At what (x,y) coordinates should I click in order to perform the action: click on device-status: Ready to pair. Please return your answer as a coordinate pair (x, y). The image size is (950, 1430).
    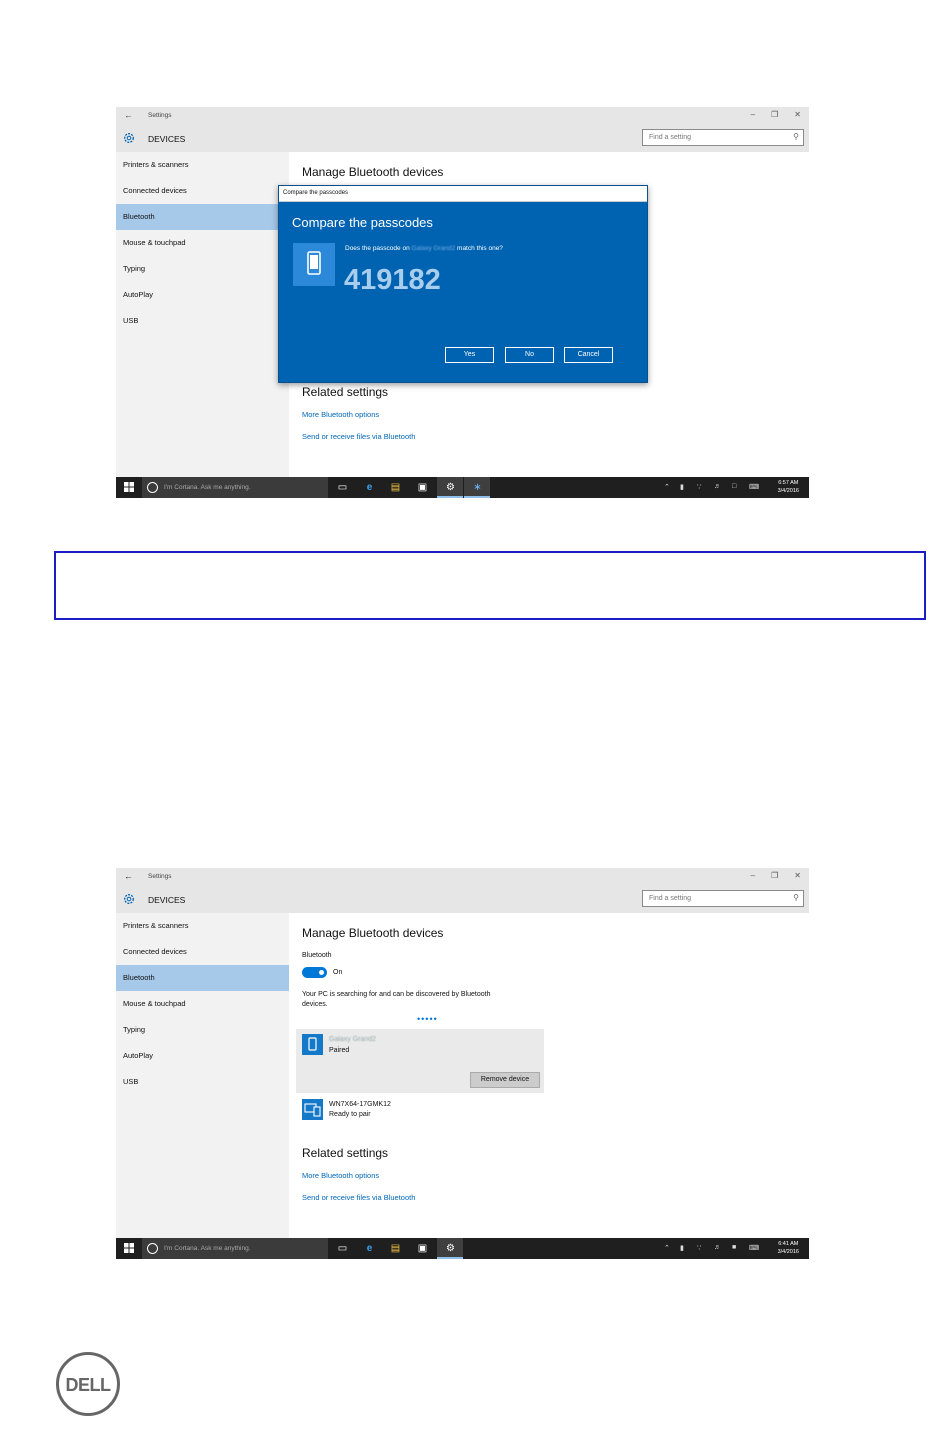
    Looking at the image, I should click on (350, 1114).